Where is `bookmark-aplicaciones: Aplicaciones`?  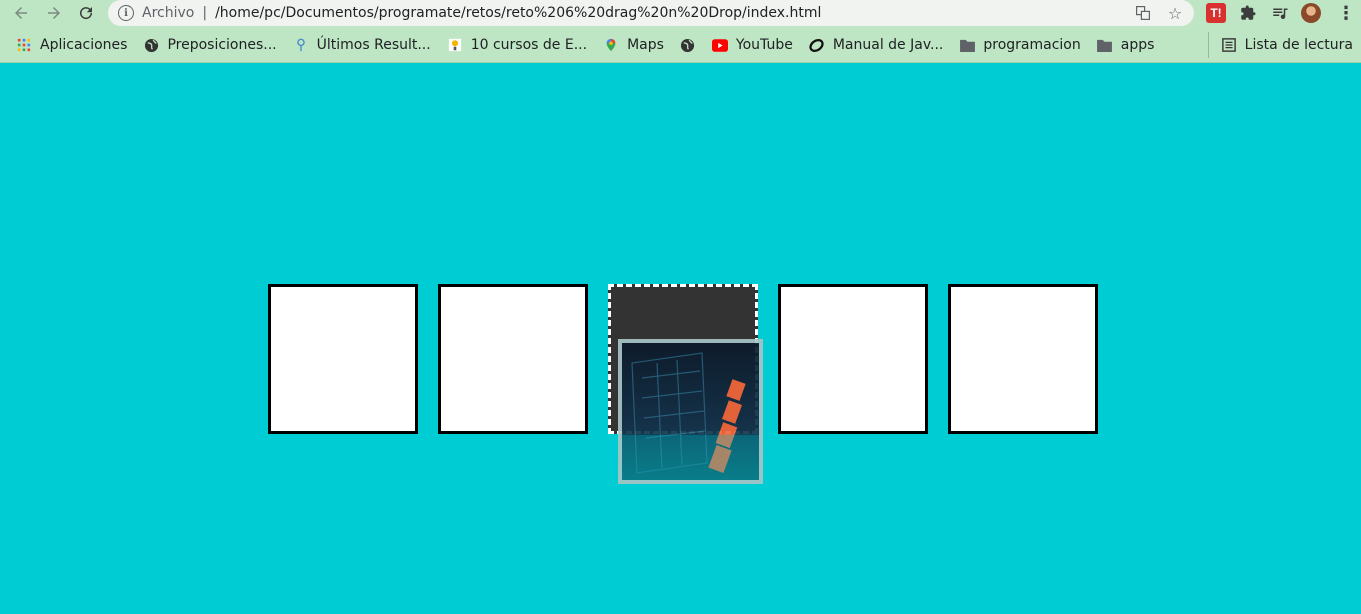 bookmark-aplicaciones: Aplicaciones is located at coordinates (71, 45).